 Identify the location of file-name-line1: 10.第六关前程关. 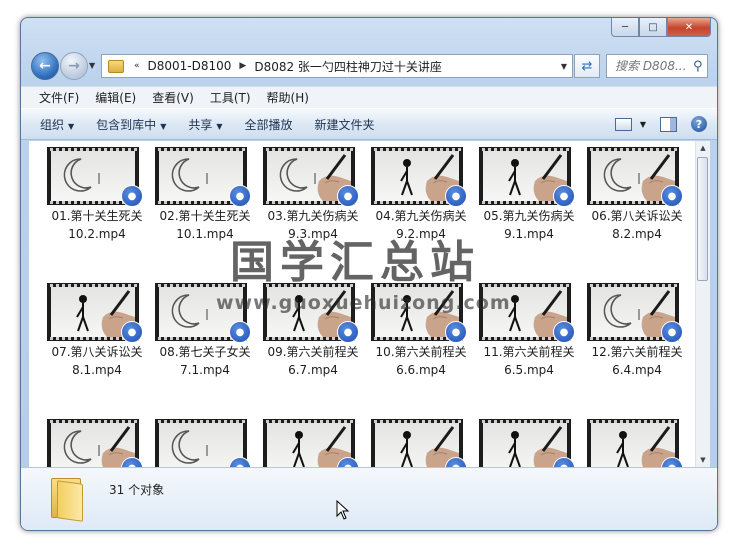
(421, 352).